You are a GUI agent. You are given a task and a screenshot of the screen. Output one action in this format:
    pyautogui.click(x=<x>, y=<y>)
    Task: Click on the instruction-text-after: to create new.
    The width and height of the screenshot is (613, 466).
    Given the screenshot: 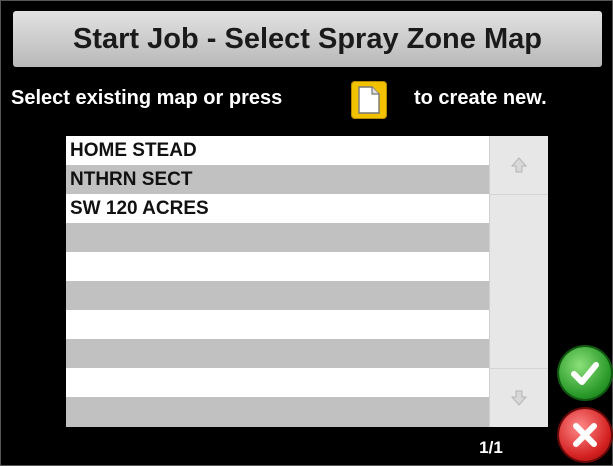 What is the action you would take?
    pyautogui.click(x=480, y=98)
    